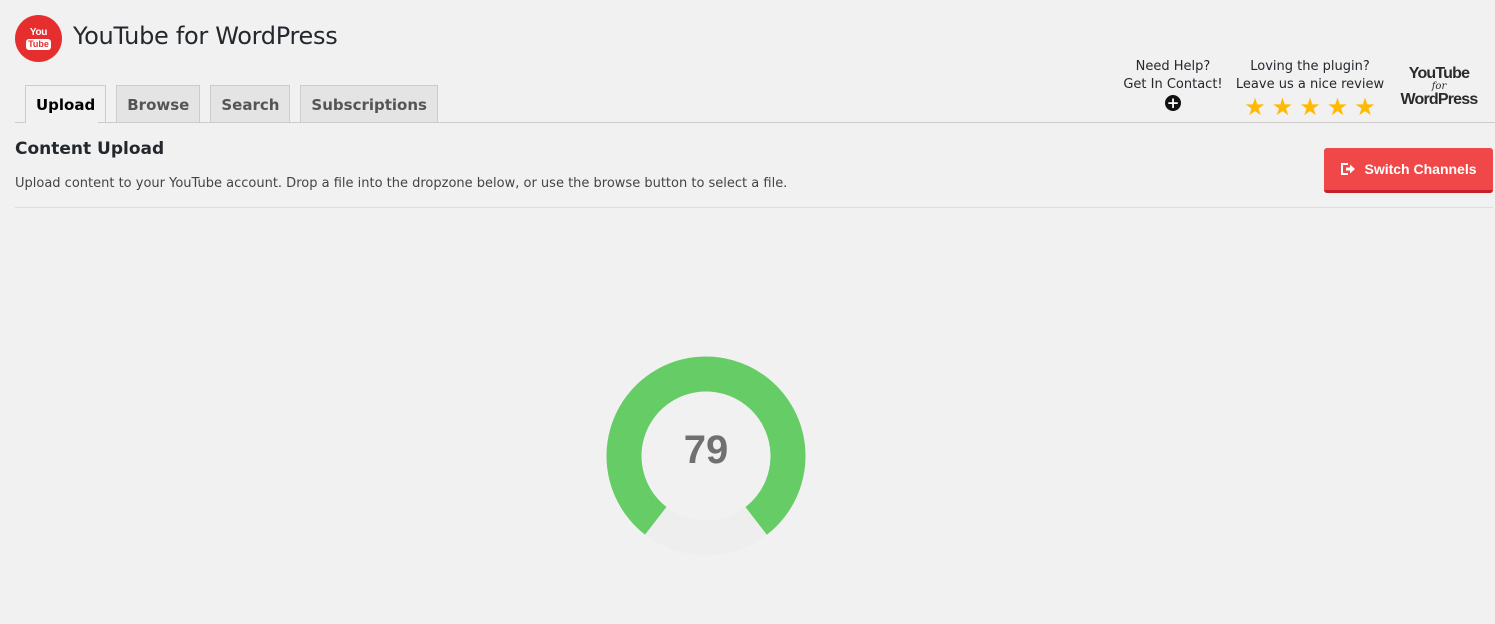  What do you see at coordinates (1173, 66) in the screenshot?
I see `help-text-line1: Need Help?` at bounding box center [1173, 66].